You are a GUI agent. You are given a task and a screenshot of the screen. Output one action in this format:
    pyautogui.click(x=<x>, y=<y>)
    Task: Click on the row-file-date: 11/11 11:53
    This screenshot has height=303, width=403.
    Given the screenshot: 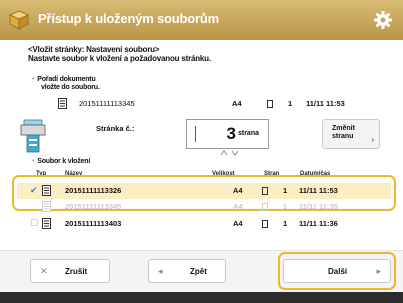 What is the action you would take?
    pyautogui.click(x=318, y=190)
    